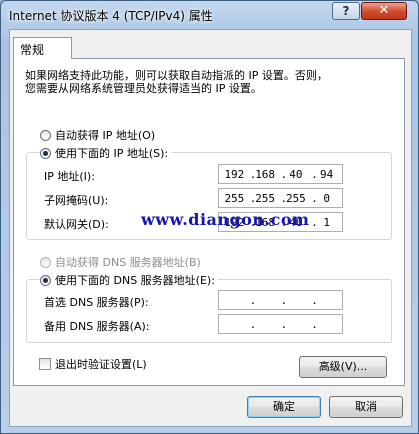 Image resolution: width=419 pixels, height=434 pixels. Describe the element at coordinates (265, 174) in the screenshot. I see `octet: 168` at that location.